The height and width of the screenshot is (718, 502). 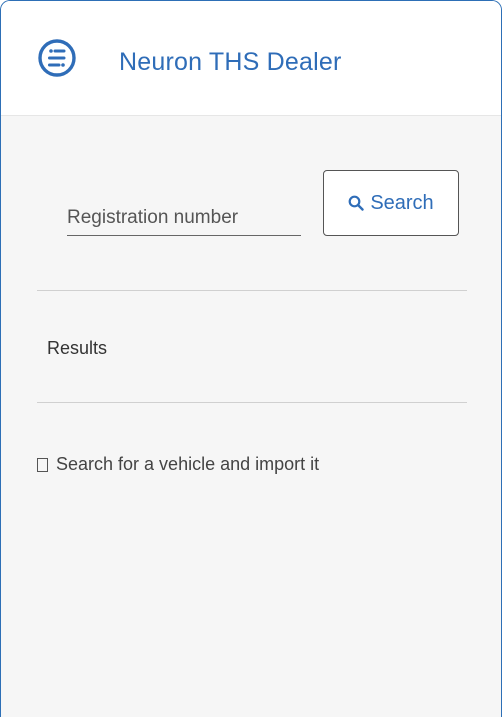 I want to click on search-icon, so click(x=356, y=203).